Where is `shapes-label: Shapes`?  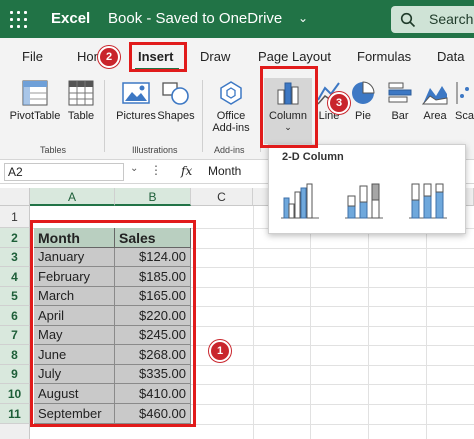 shapes-label: Shapes is located at coordinates (176, 116).